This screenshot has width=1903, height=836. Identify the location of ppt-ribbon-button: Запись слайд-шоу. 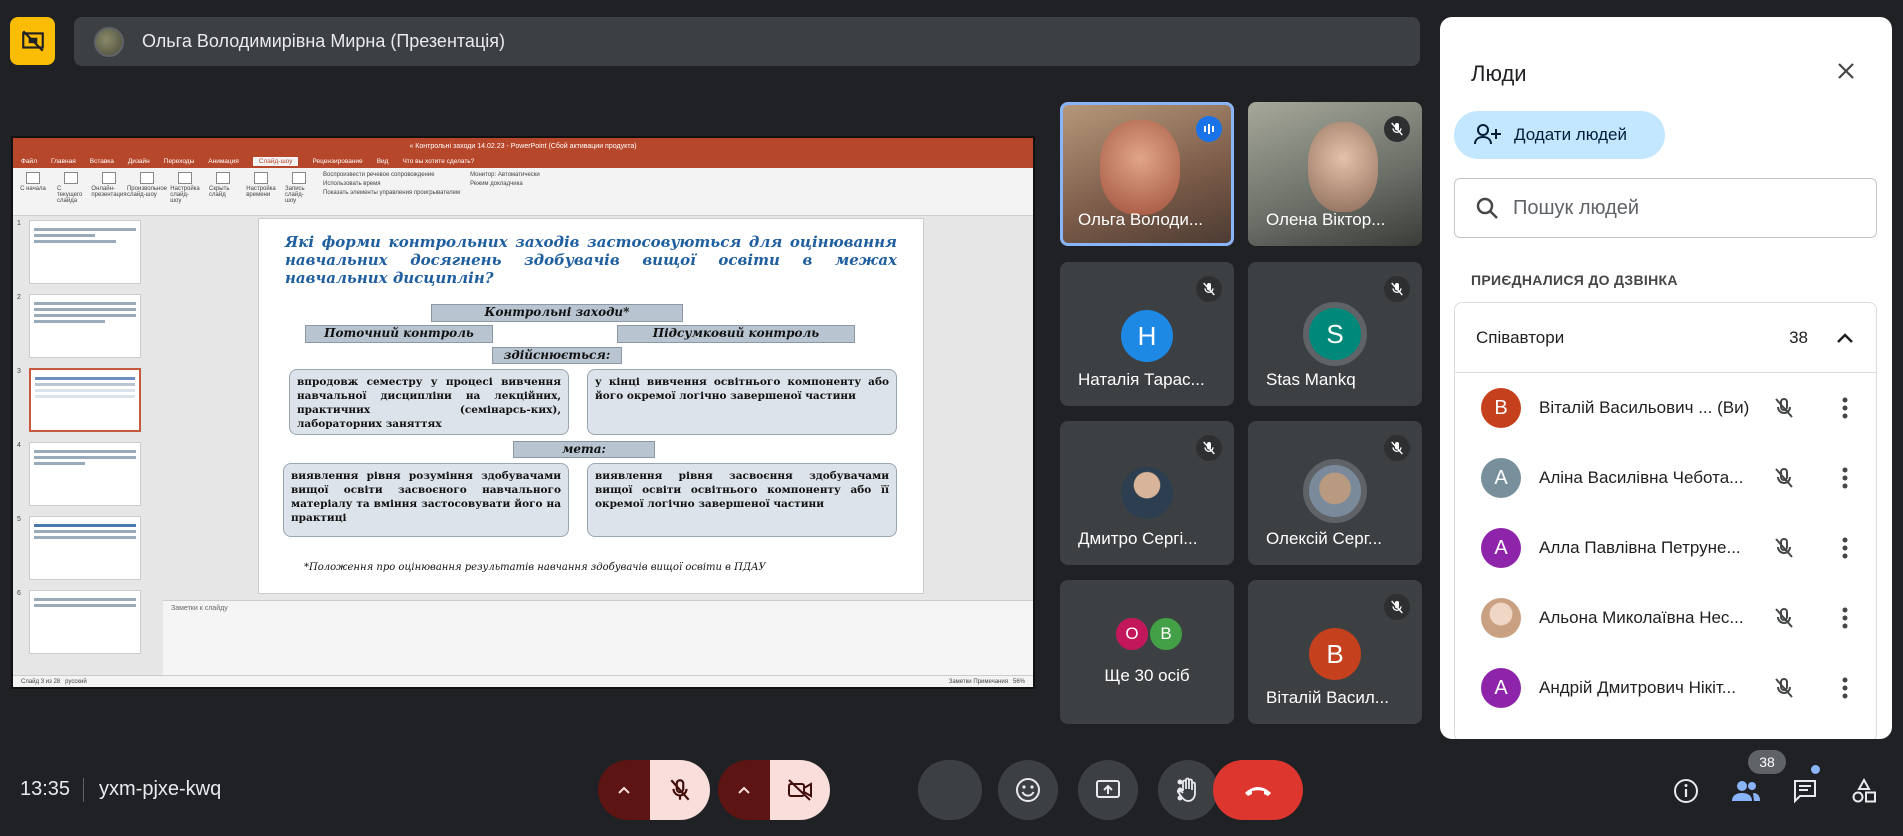
(299, 191).